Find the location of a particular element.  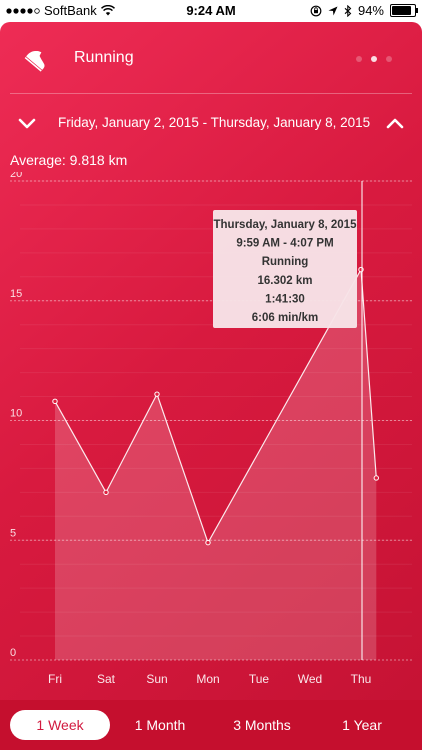

x-tick-label: Fri is located at coordinates (55, 679).